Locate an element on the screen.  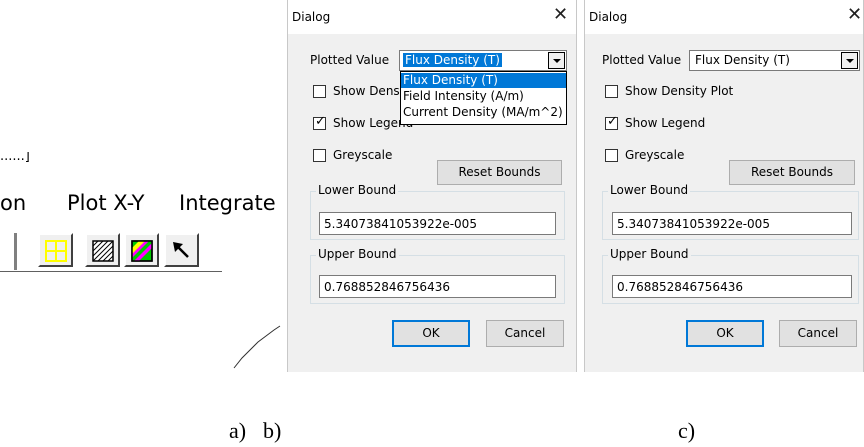
toolbar-separator is located at coordinates (16, 251).